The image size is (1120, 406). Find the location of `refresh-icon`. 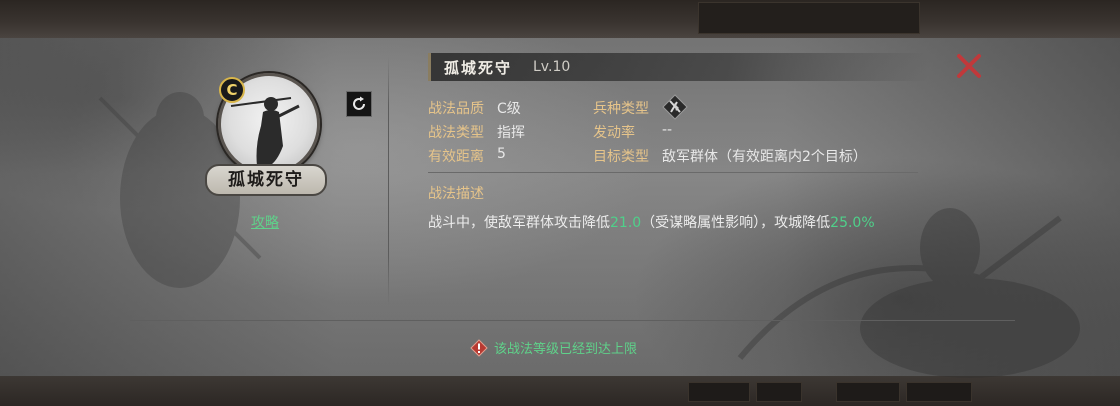

refresh-icon is located at coordinates (359, 103).